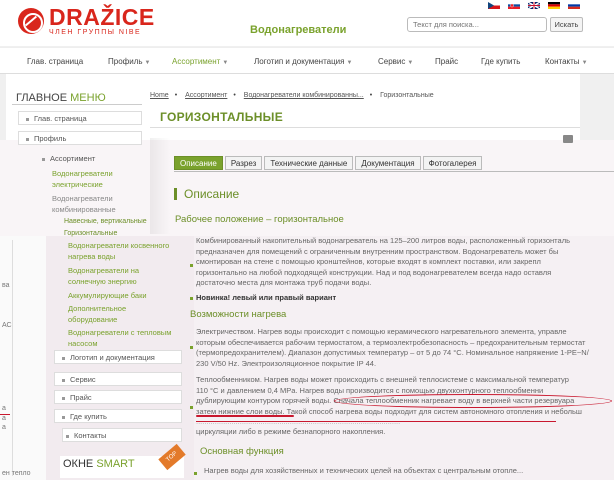 This screenshot has width=614, height=480. Describe the element at coordinates (206, 194) in the screenshot. I see `description-heading: Описание` at that location.